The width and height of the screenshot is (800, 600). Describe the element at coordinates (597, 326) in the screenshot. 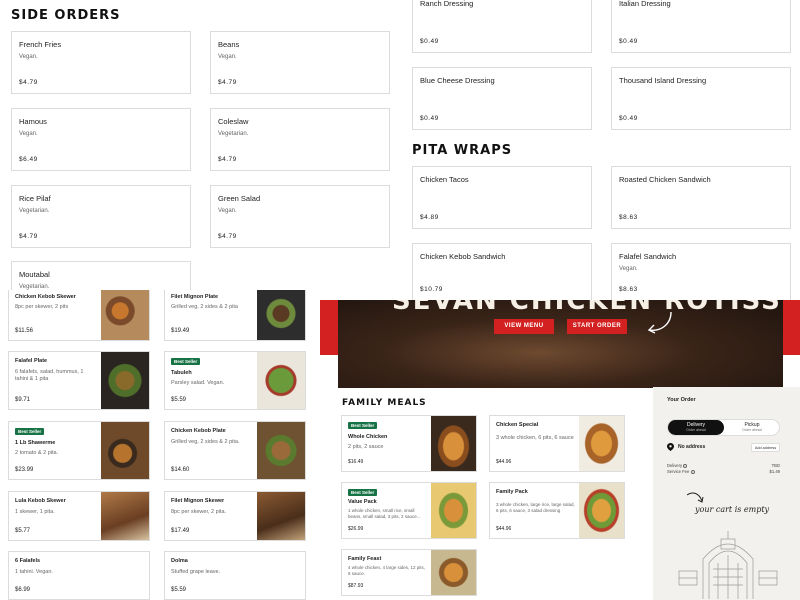

I see `start-order-button: START ORDER` at that location.